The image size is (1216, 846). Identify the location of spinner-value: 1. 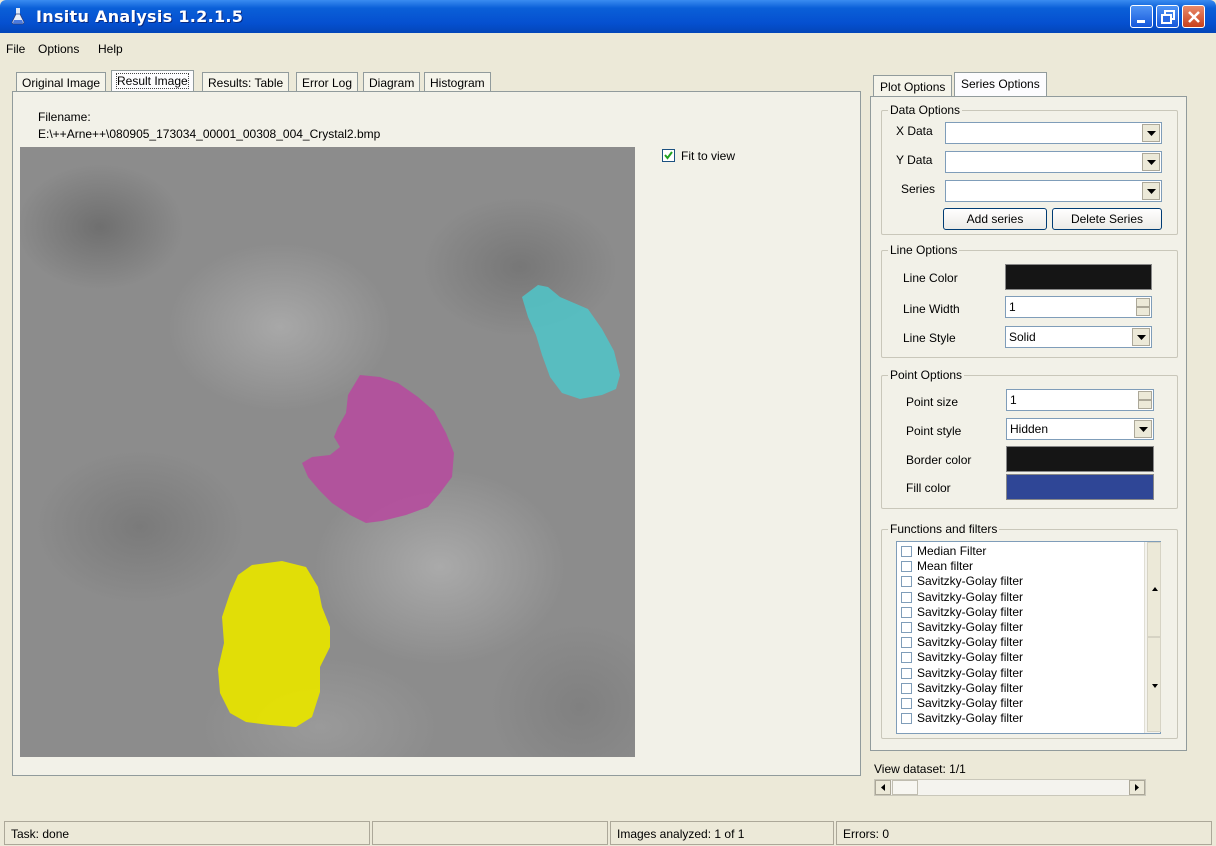
(1013, 400).